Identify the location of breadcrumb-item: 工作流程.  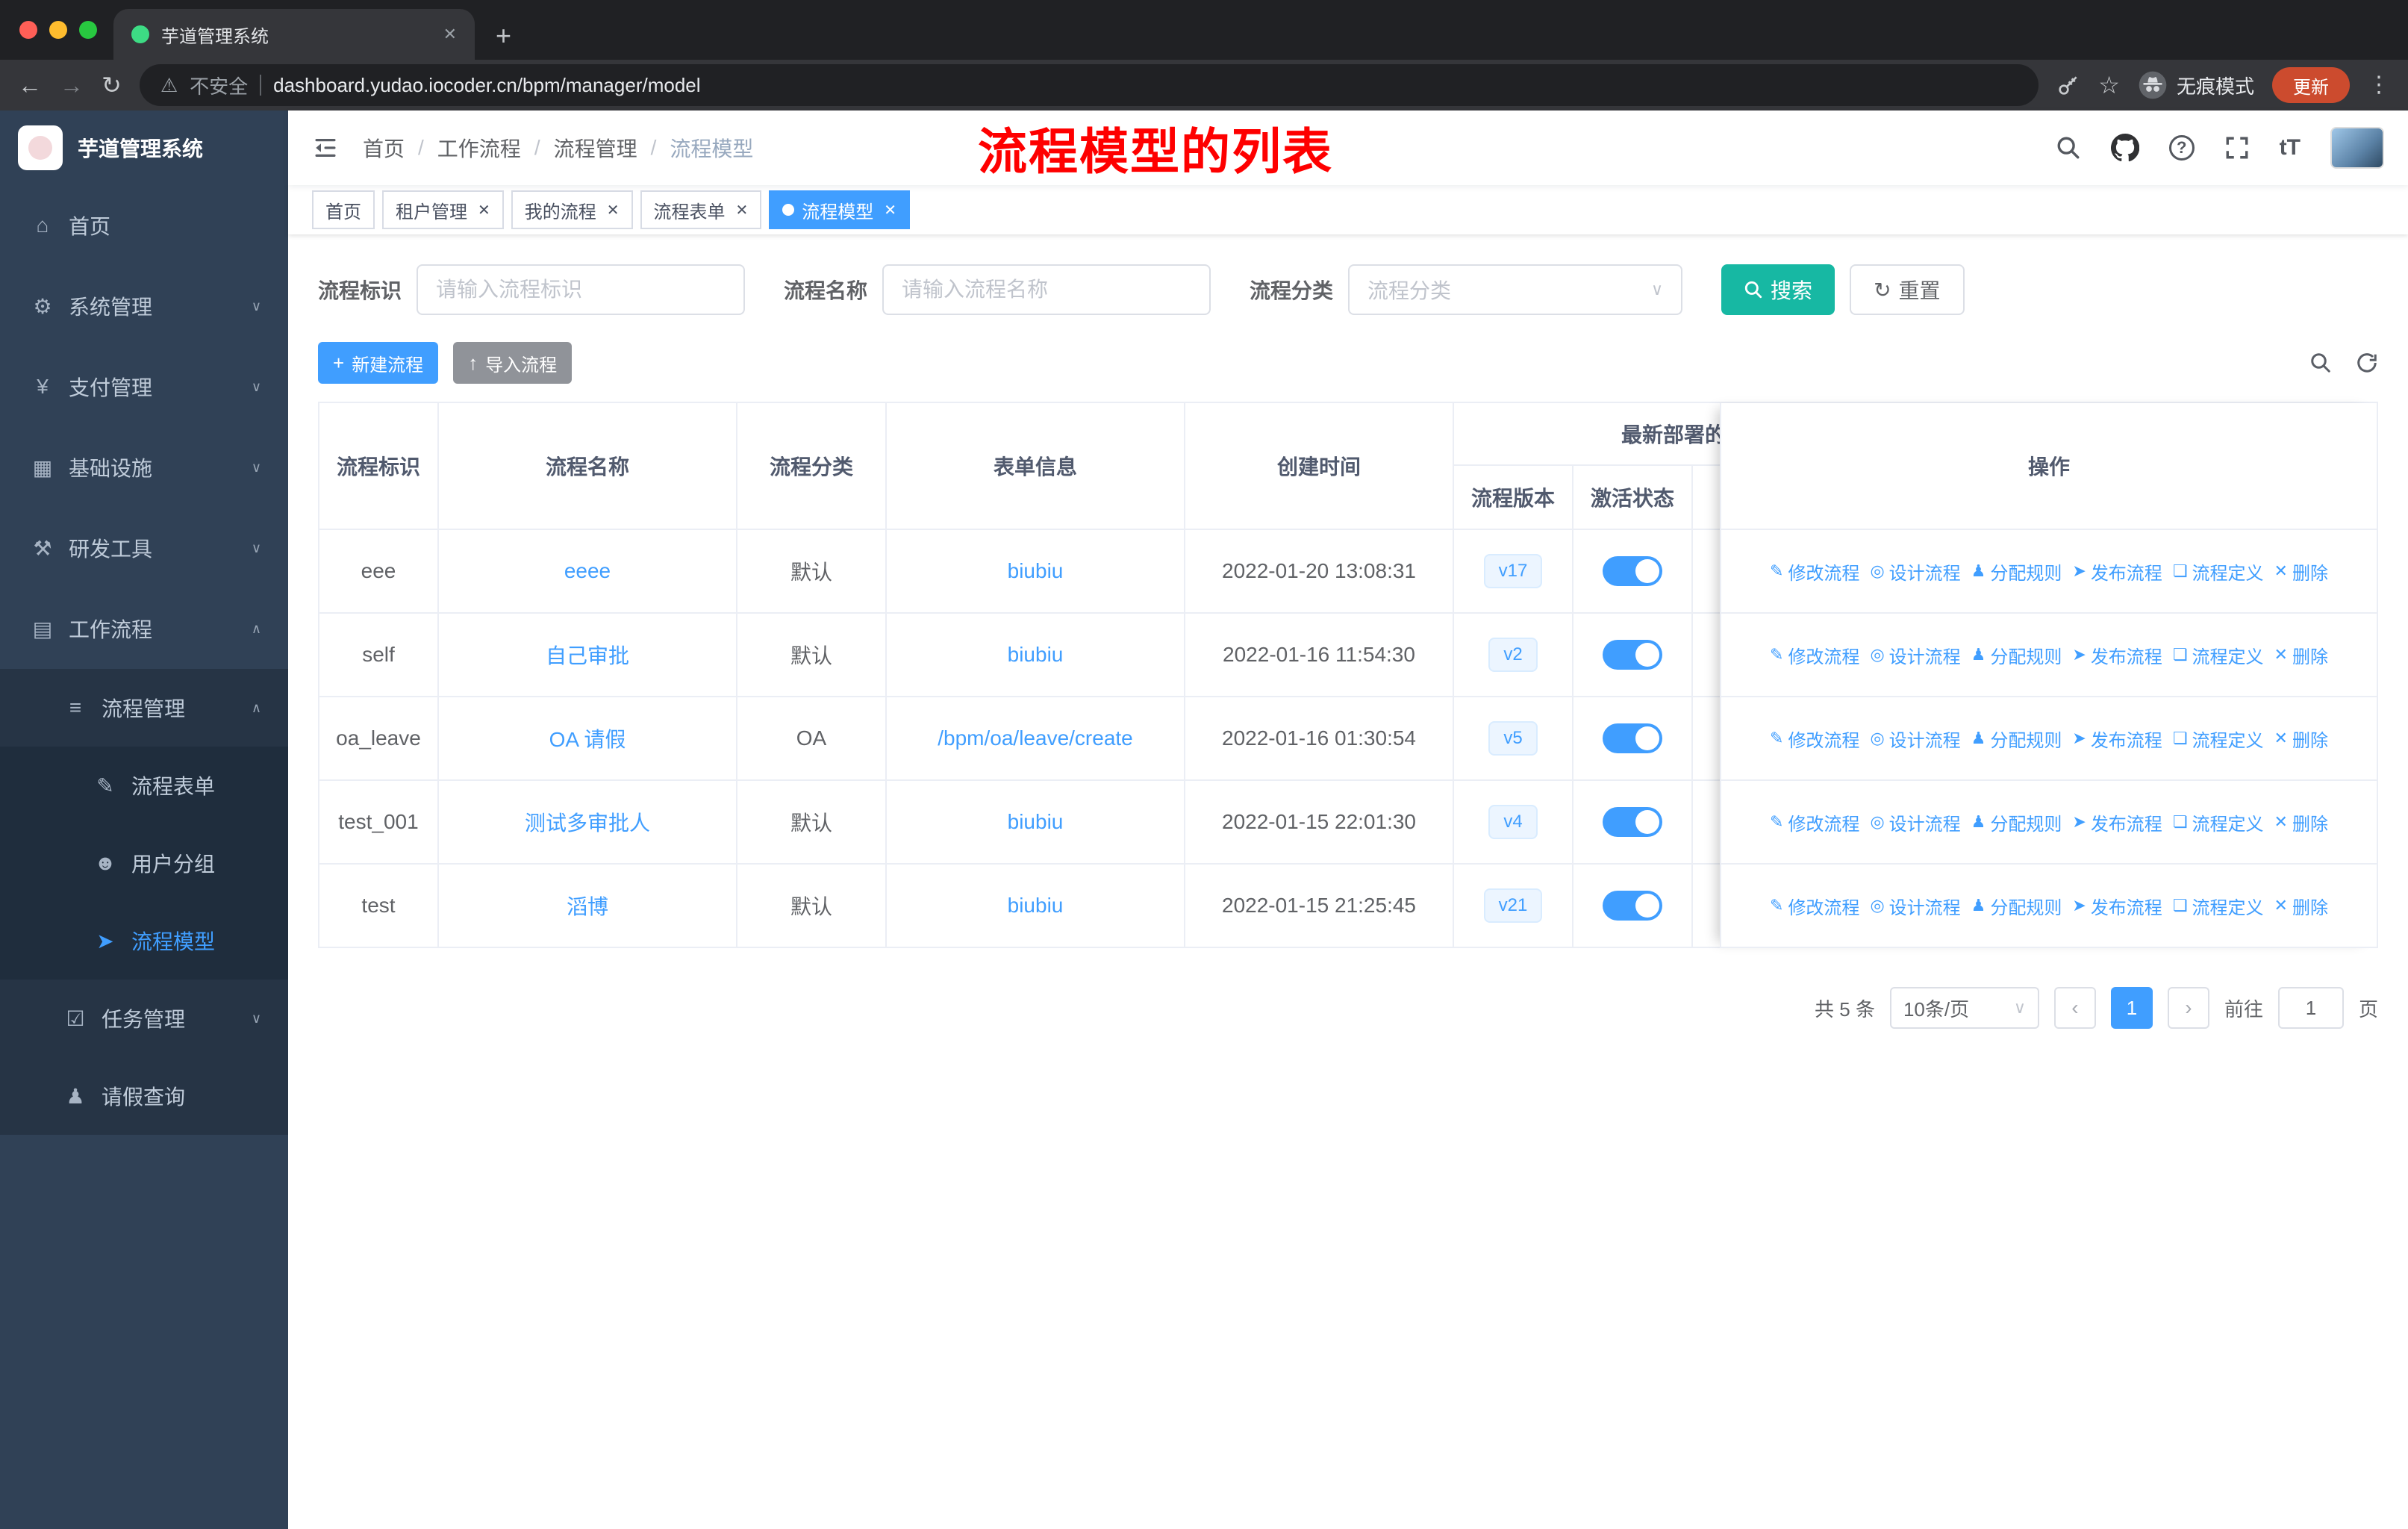
(479, 148).